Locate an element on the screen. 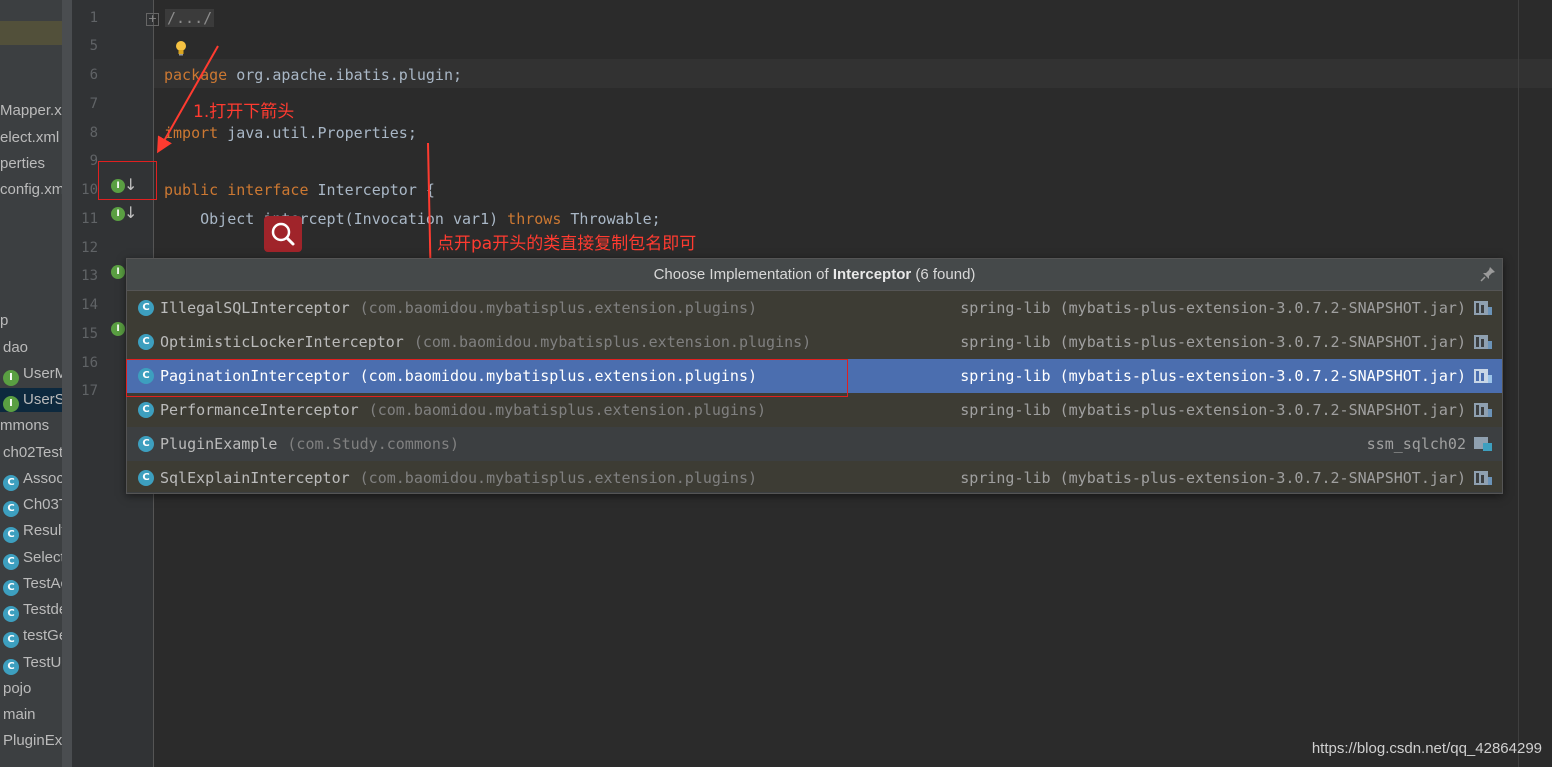  tree-item-label: PluginExa is located at coordinates (37, 740).